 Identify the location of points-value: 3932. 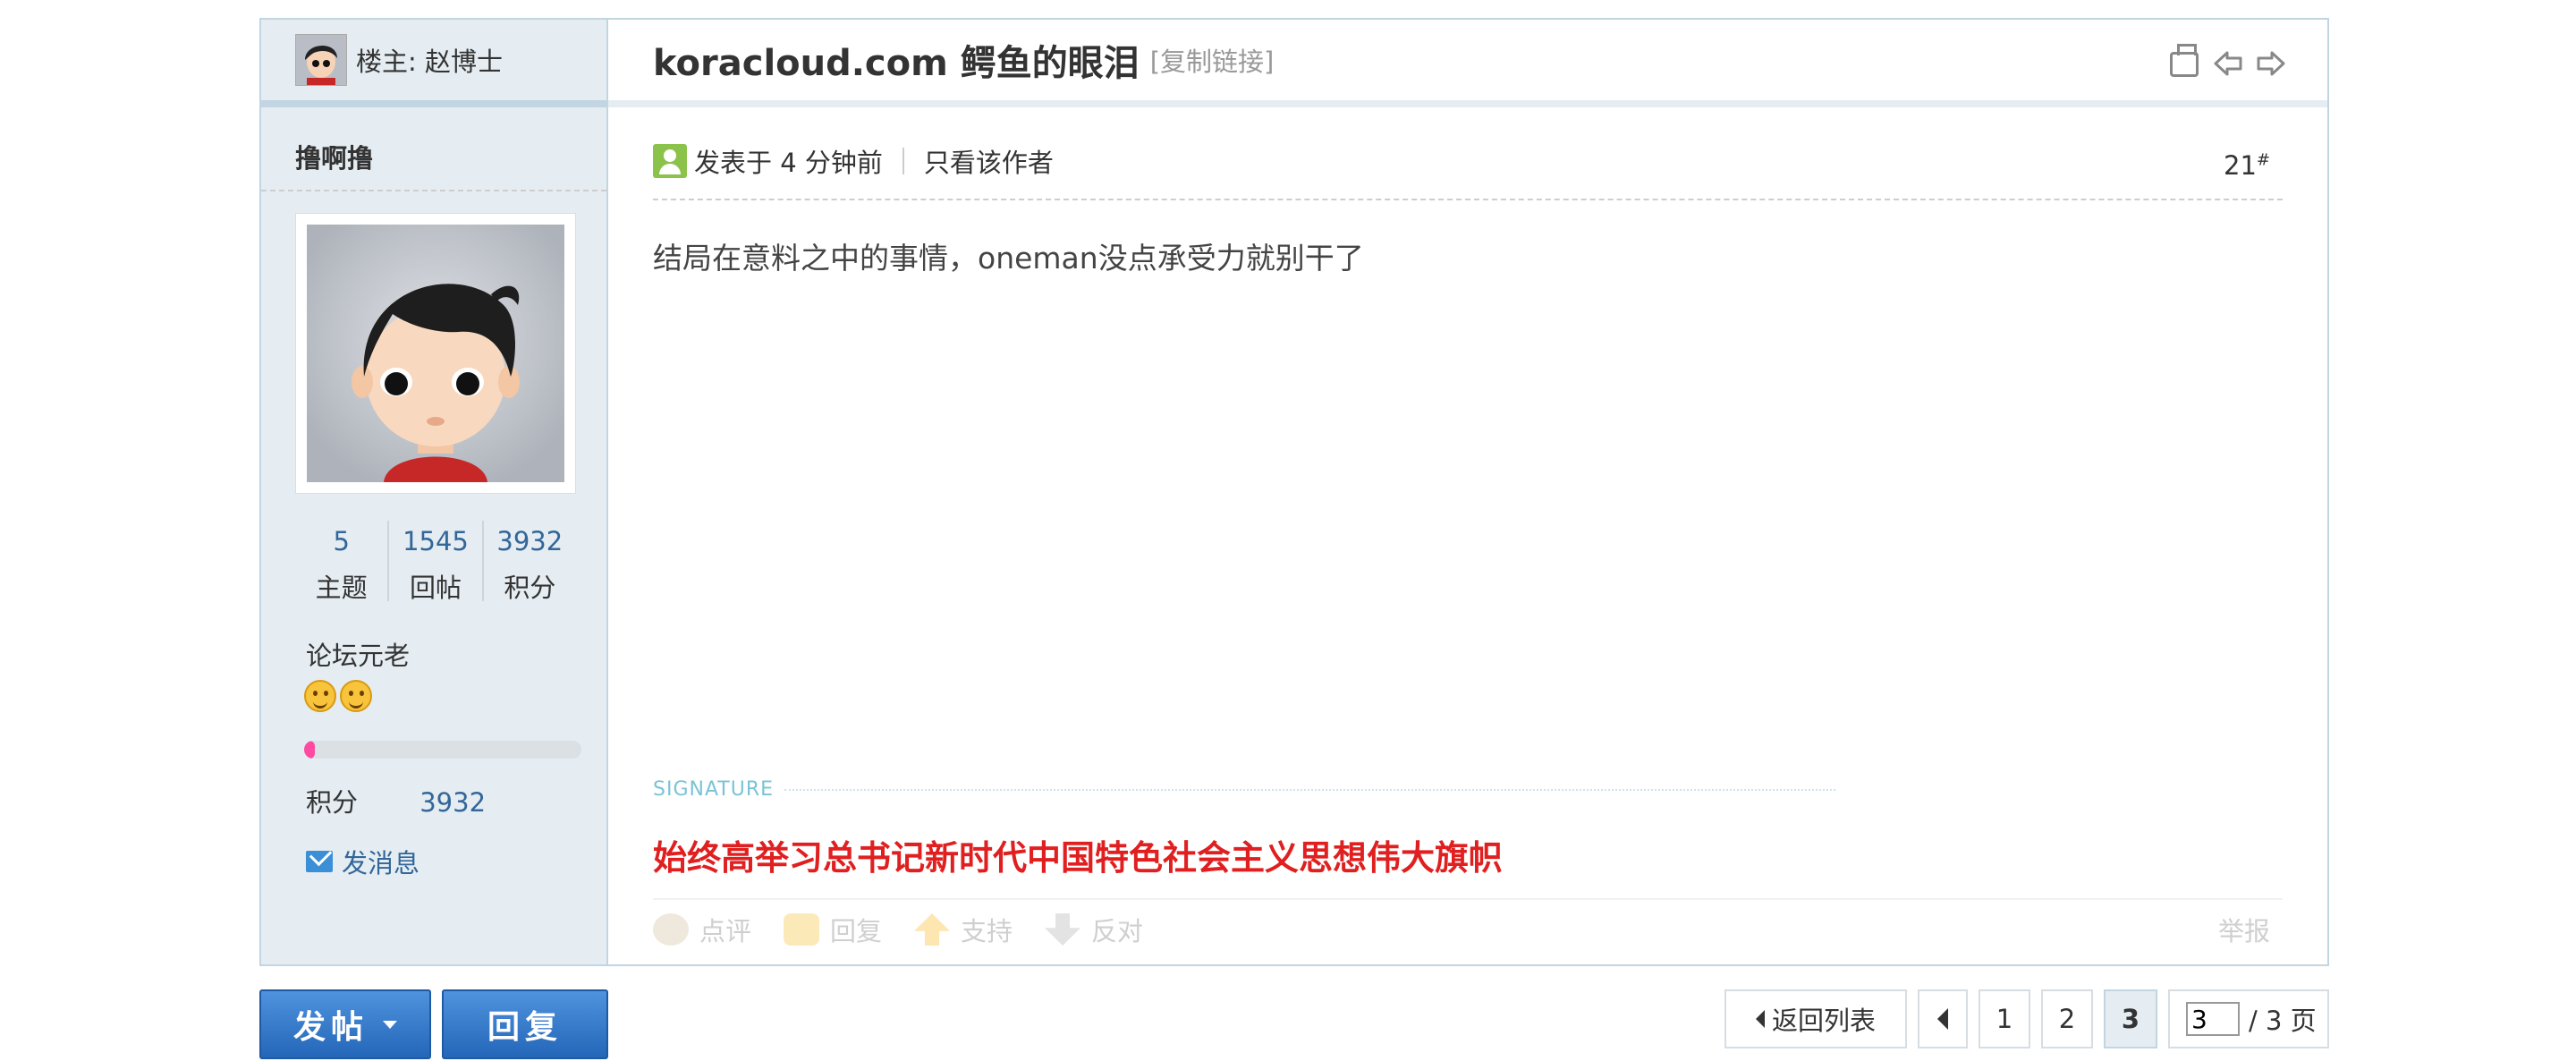
(453, 802).